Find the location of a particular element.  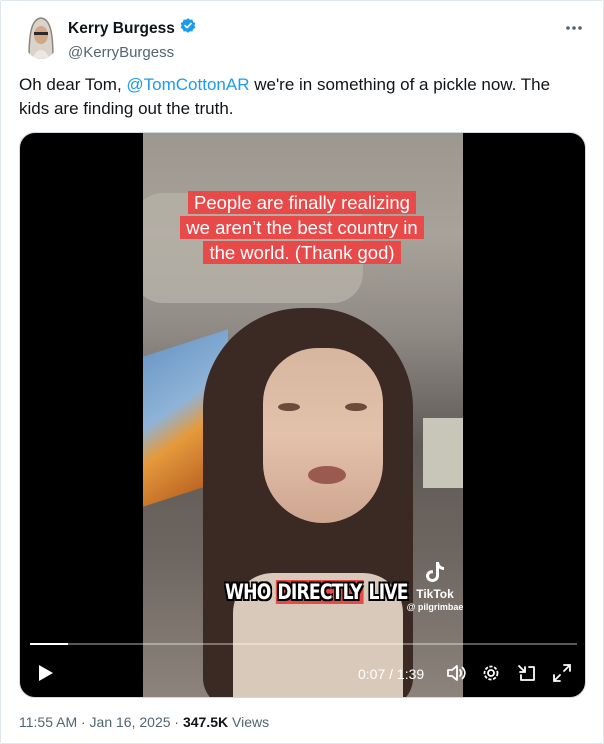

fullscreen-icon is located at coordinates (562, 673).